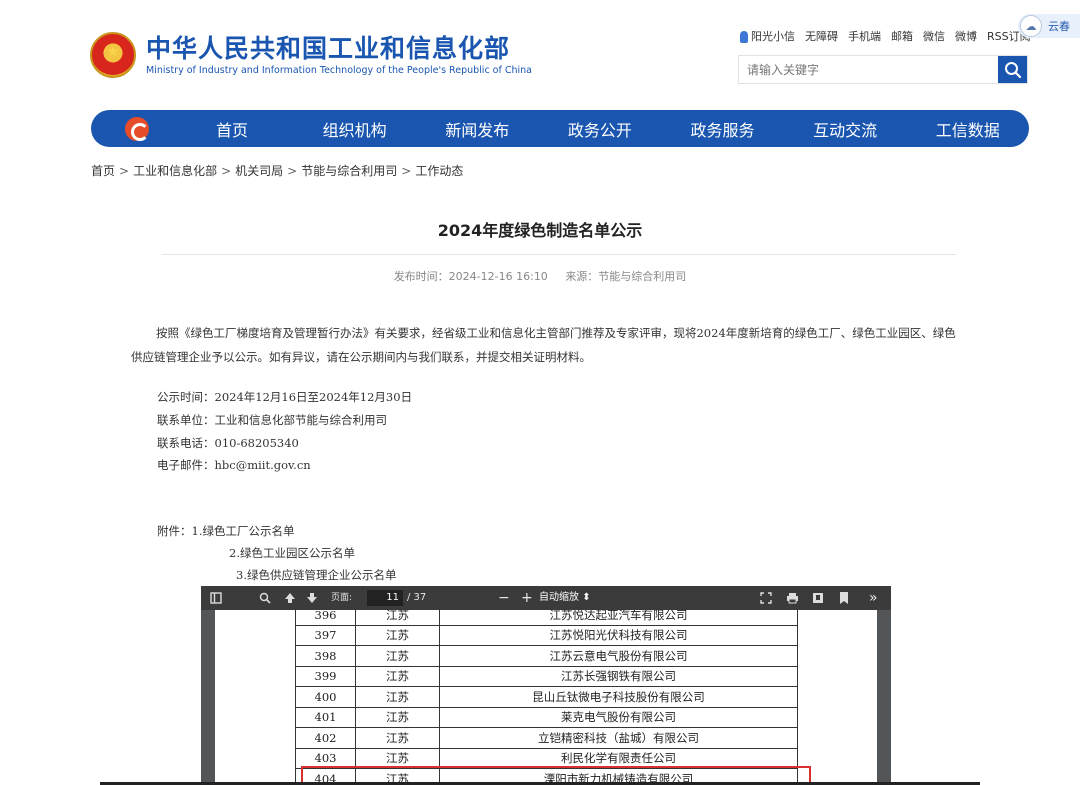  Describe the element at coordinates (290, 598) in the screenshot. I see `previous-page-icon` at that location.